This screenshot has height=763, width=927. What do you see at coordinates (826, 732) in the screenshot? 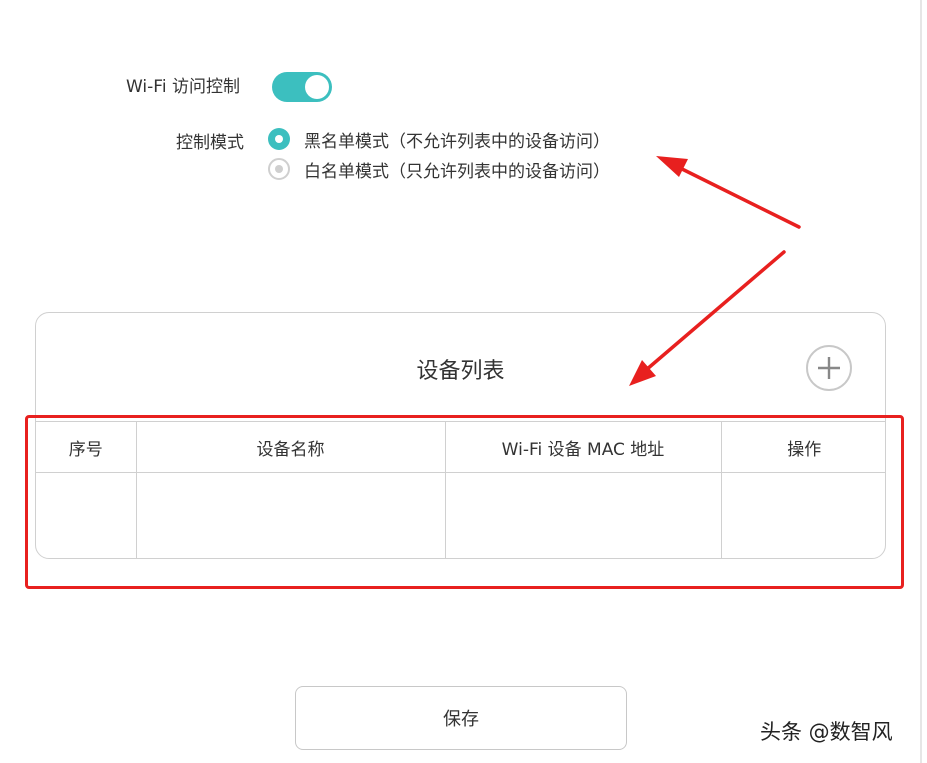
I see `watermark-text: 头条 @数智风` at bounding box center [826, 732].